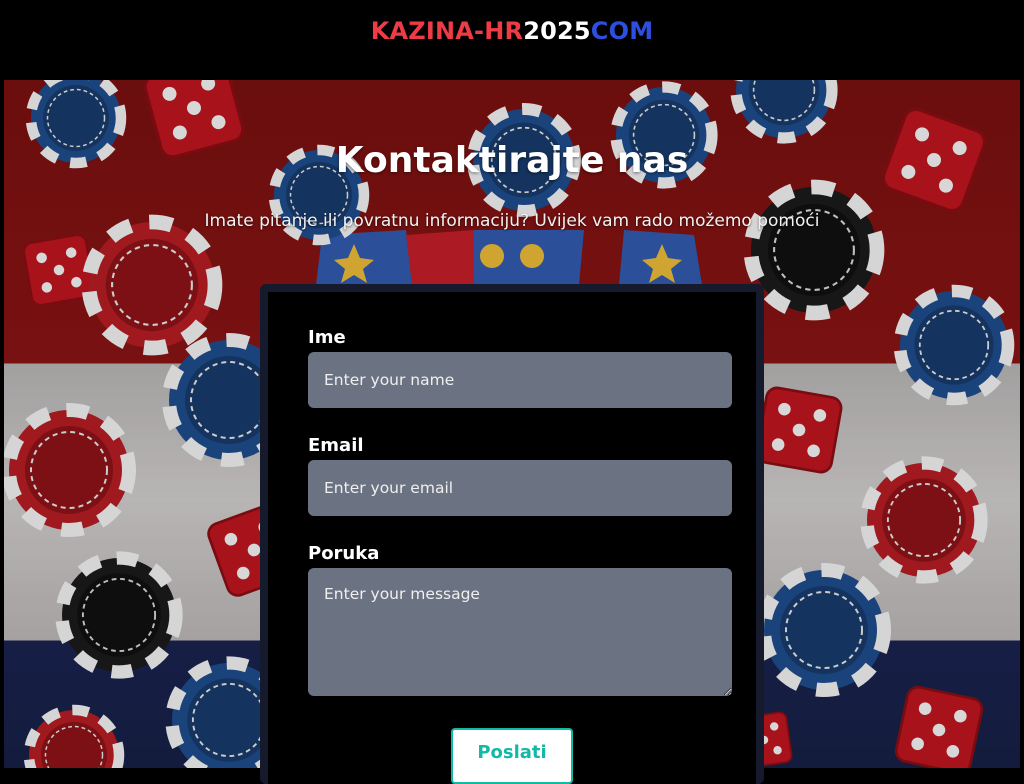 The image size is (1024, 784). Describe the element at coordinates (520, 380) in the screenshot. I see `name-input` at that location.